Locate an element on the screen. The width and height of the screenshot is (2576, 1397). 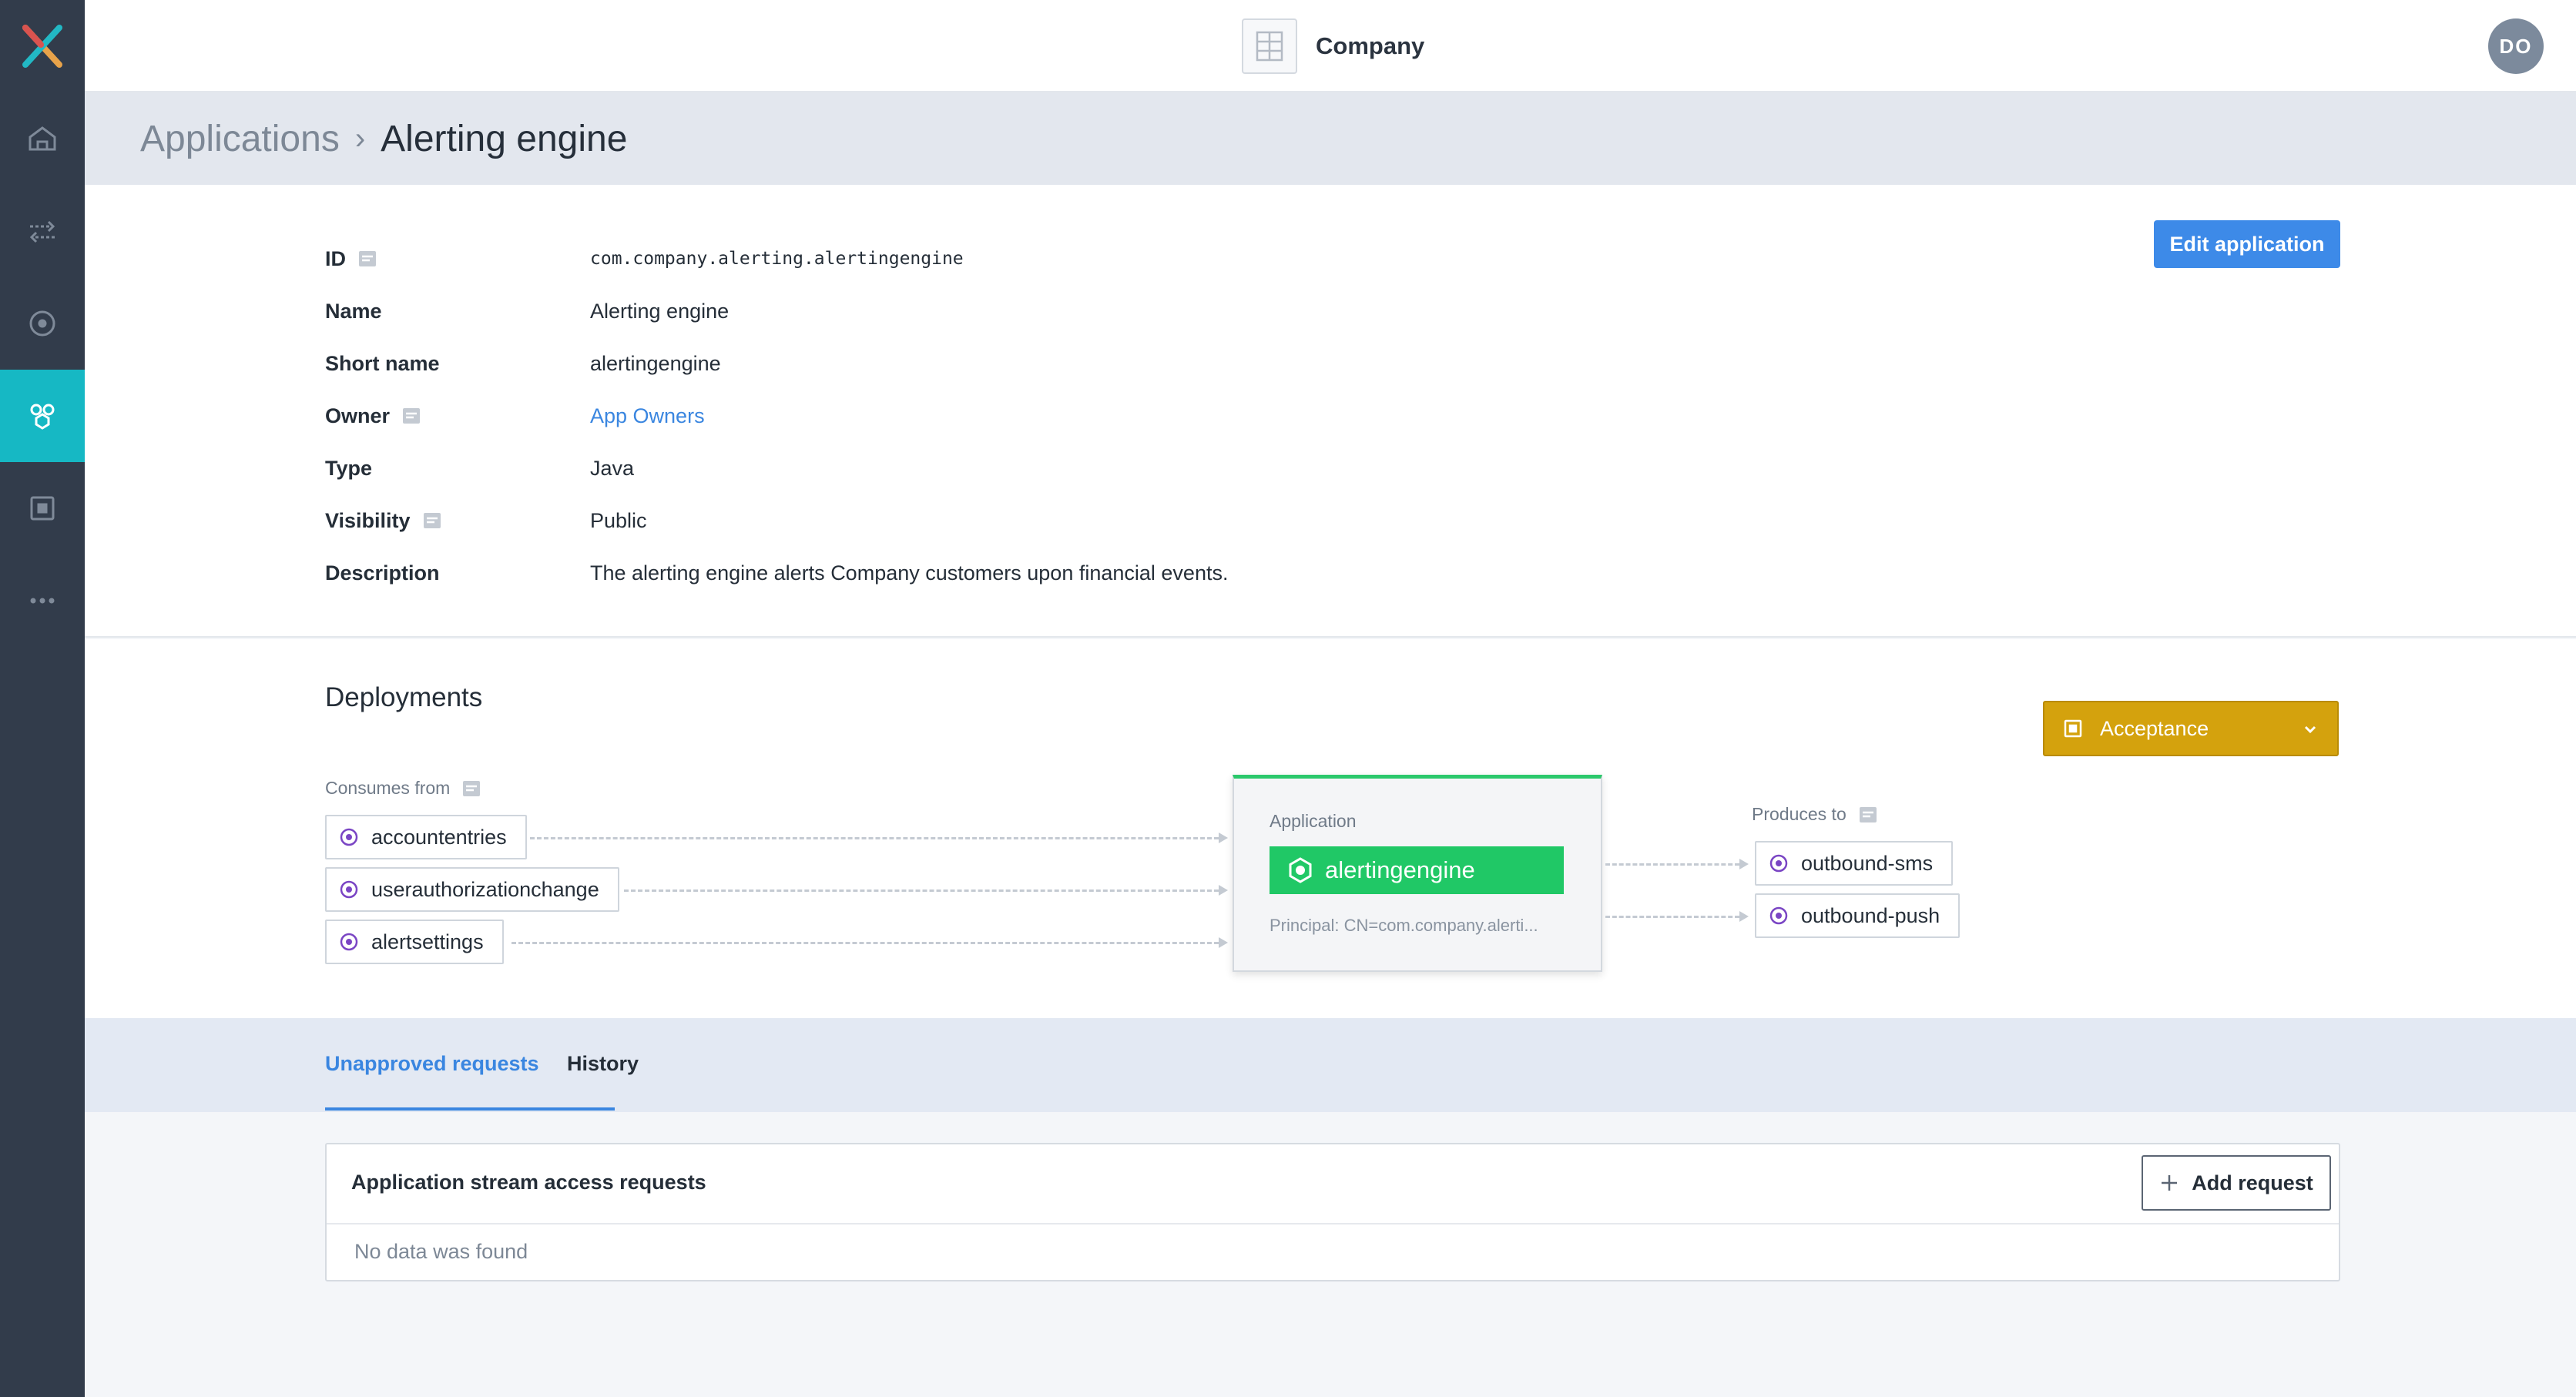
stream-alertsettings: alertsettings is located at coordinates (414, 942).